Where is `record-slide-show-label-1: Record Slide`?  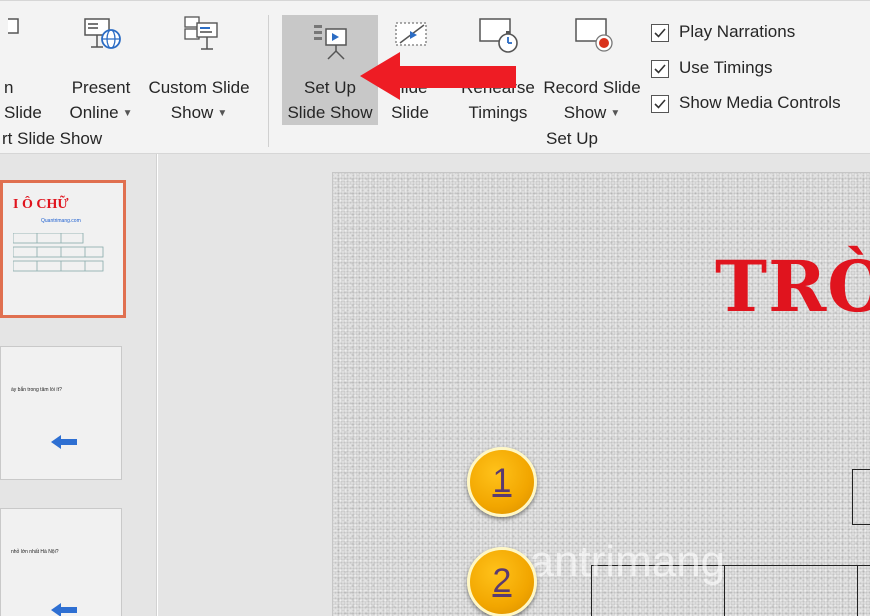 record-slide-show-label-1: Record Slide is located at coordinates (592, 87).